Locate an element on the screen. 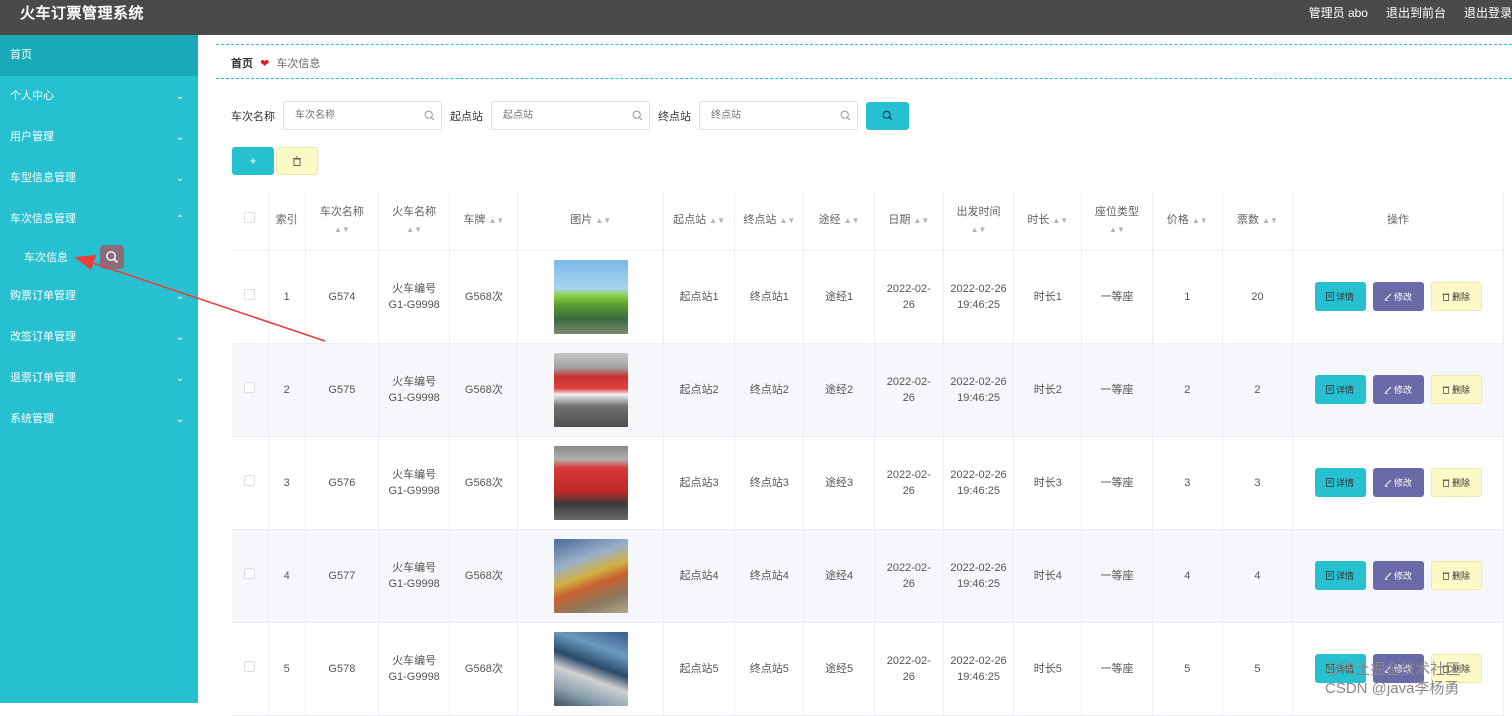 This screenshot has height=716, width=1512. pencil-icon is located at coordinates (1388, 483).